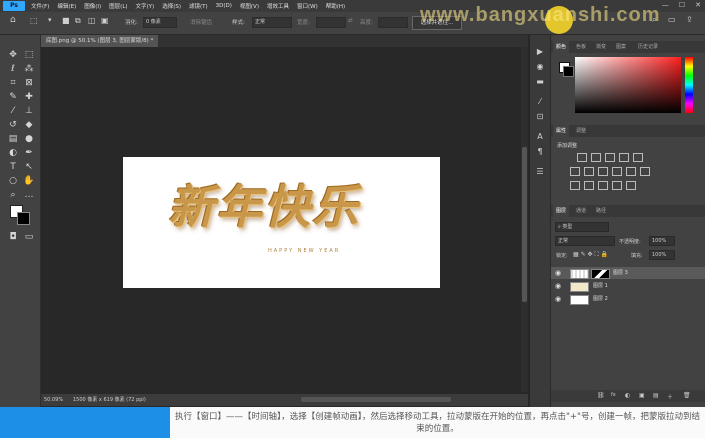 This screenshot has width=705, height=438. Describe the element at coordinates (13, 195) in the screenshot. I see `zoom-tool-icon: ⌕` at that location.